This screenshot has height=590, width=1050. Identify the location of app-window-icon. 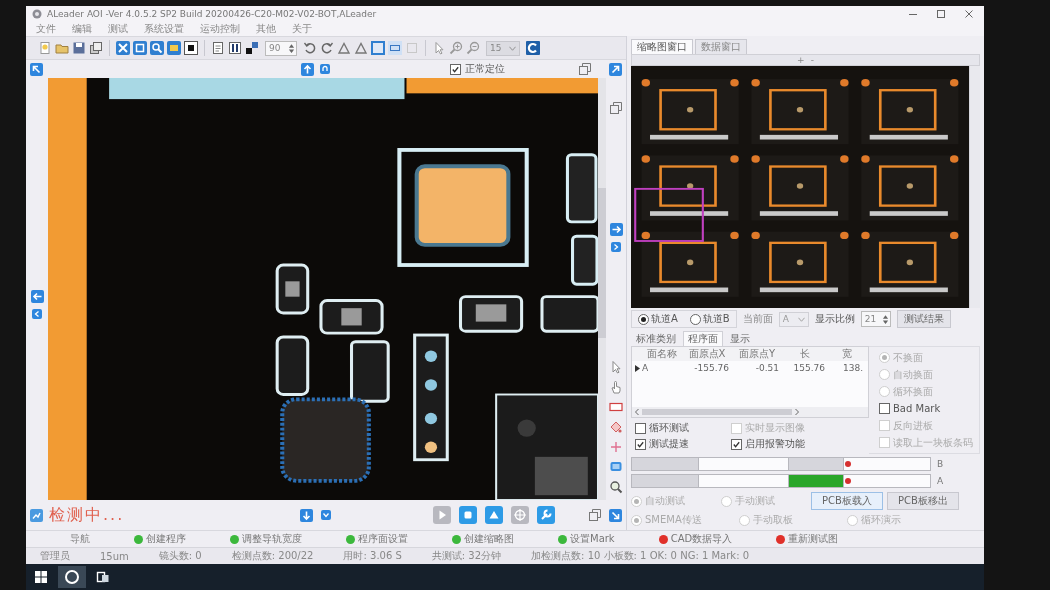
(103, 577).